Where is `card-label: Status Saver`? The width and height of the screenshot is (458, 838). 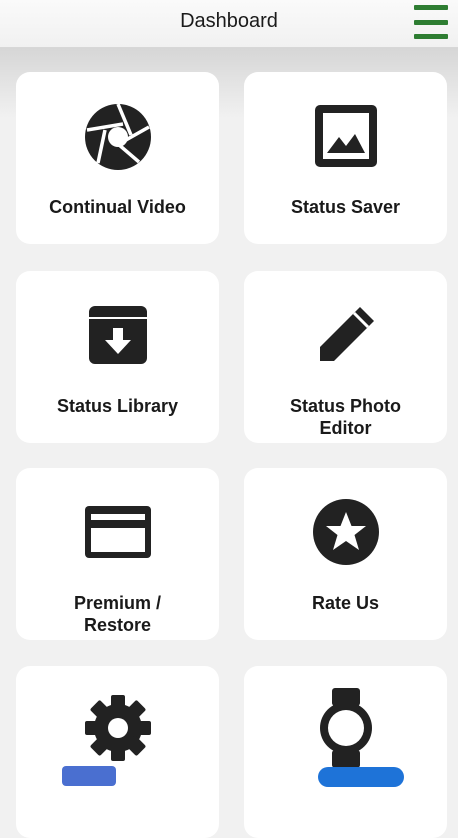
card-label: Status Saver is located at coordinates (345, 207).